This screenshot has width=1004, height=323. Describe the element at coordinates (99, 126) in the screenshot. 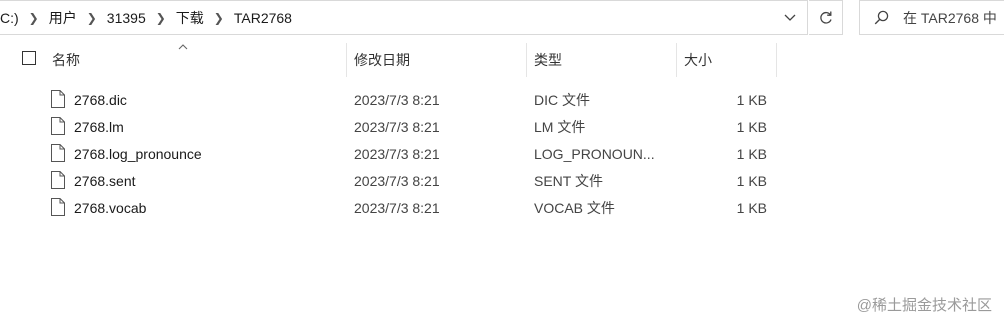

I see `file-name: 2768.lm` at that location.